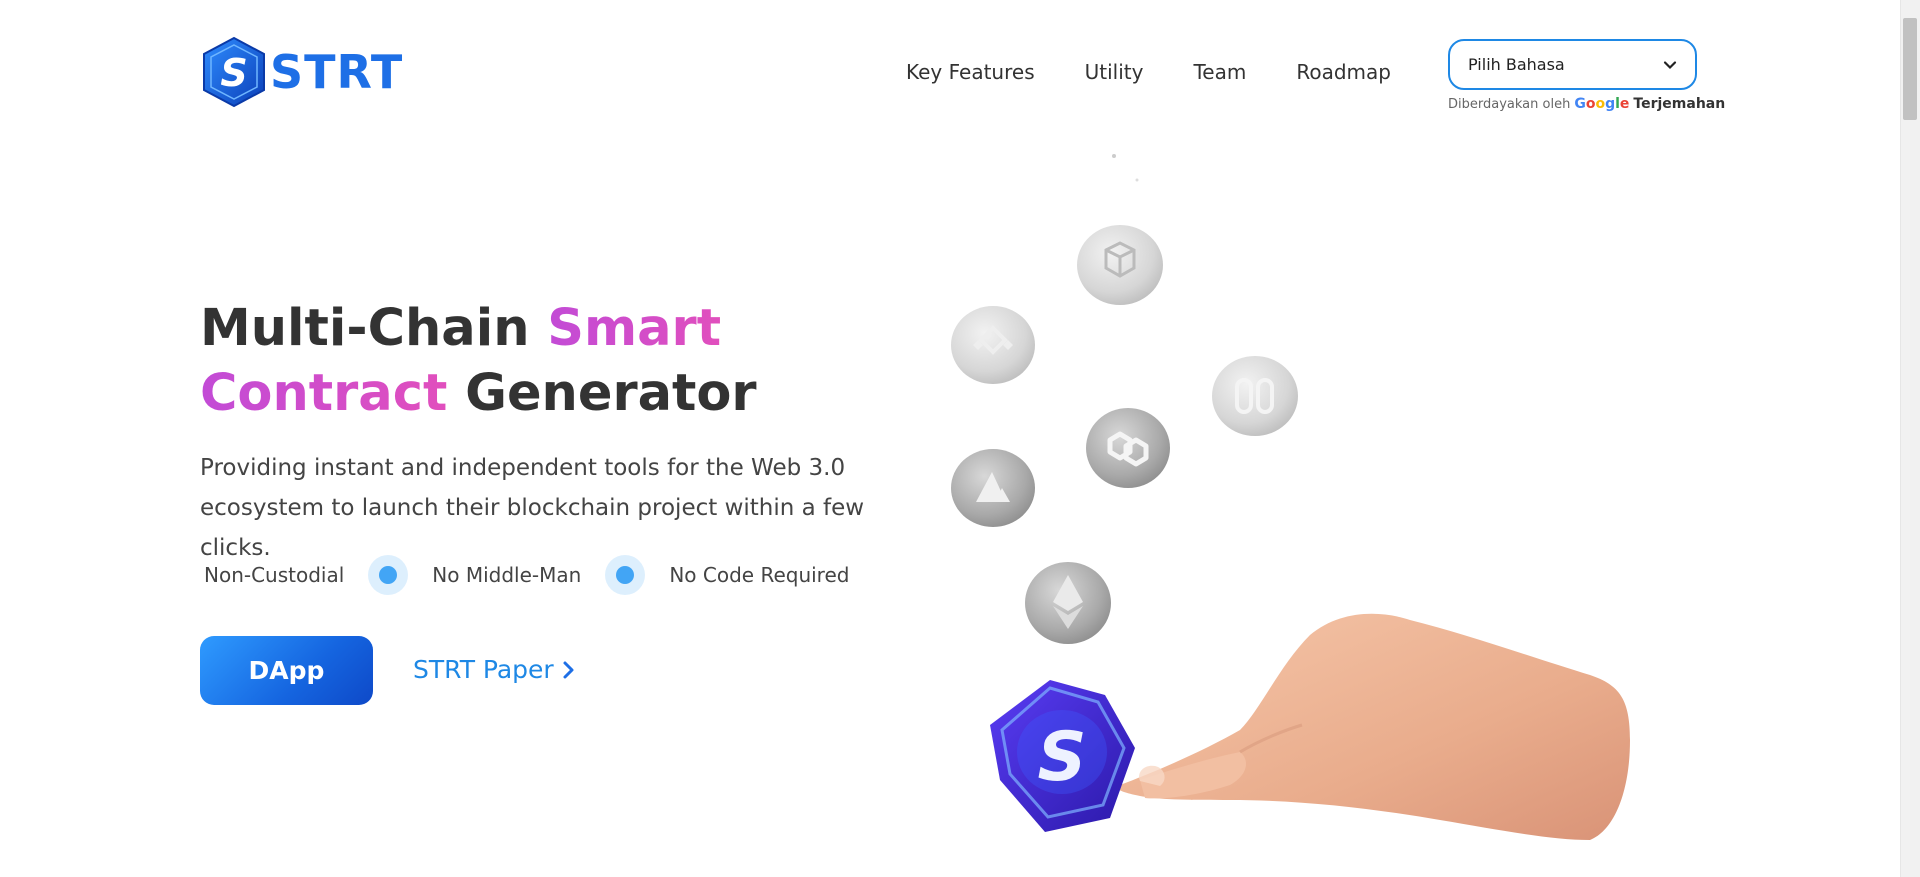  What do you see at coordinates (970, 72) in the screenshot?
I see `nav-key-features: Key Features` at bounding box center [970, 72].